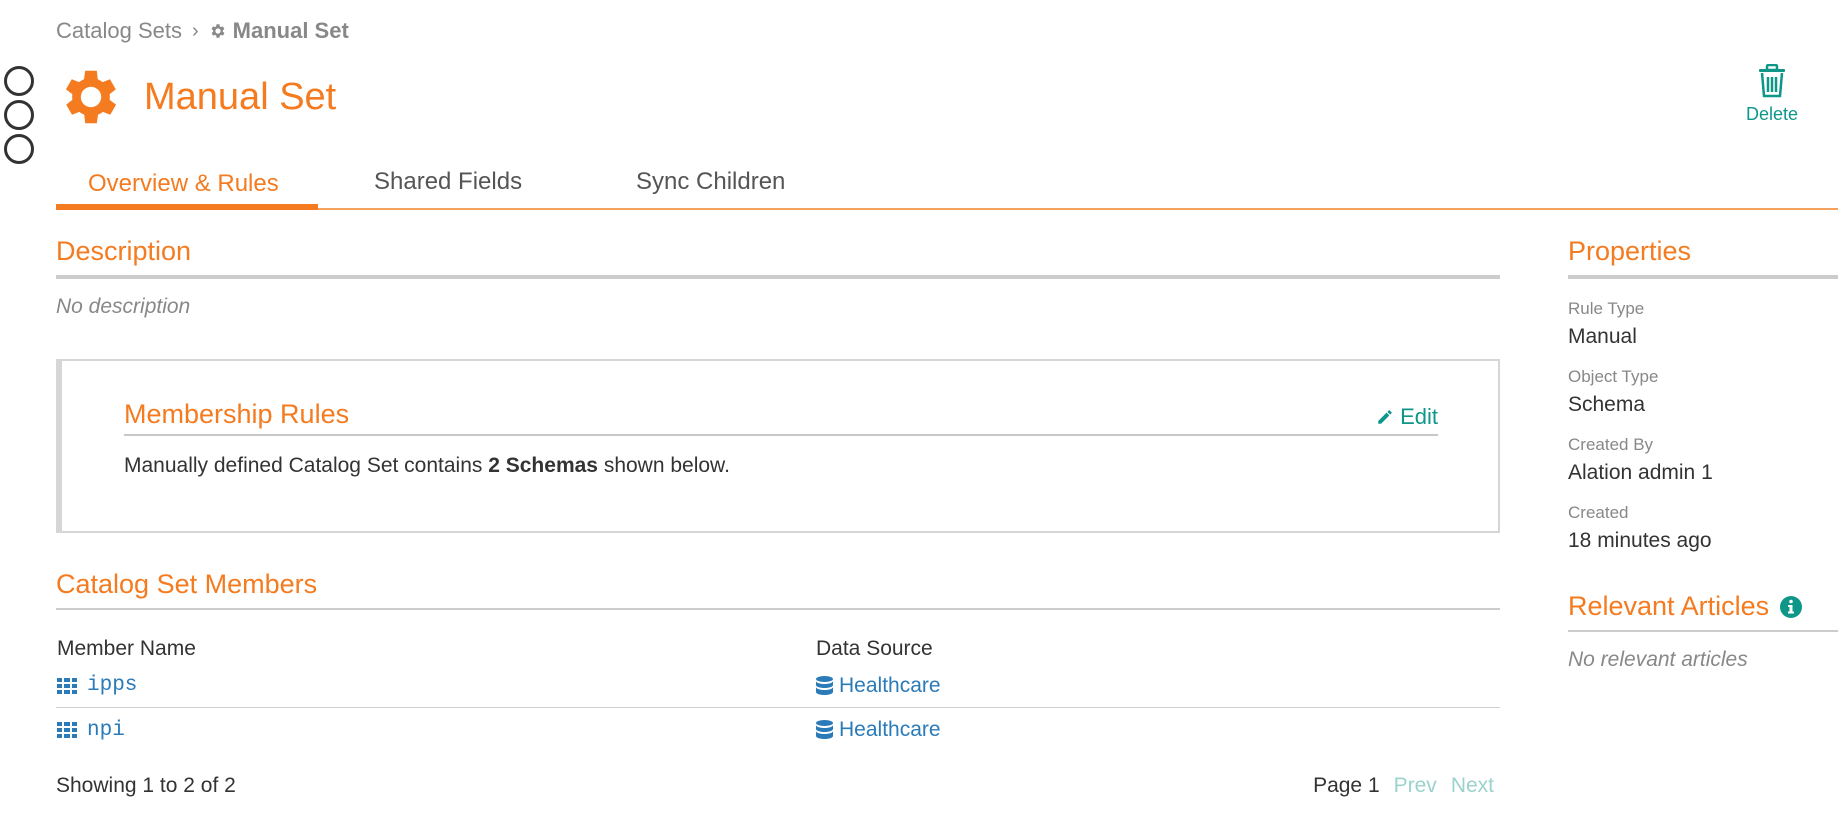 The width and height of the screenshot is (1848, 826). Describe the element at coordinates (1640, 540) in the screenshot. I see `property-value-created: 18 minutes ago` at that location.